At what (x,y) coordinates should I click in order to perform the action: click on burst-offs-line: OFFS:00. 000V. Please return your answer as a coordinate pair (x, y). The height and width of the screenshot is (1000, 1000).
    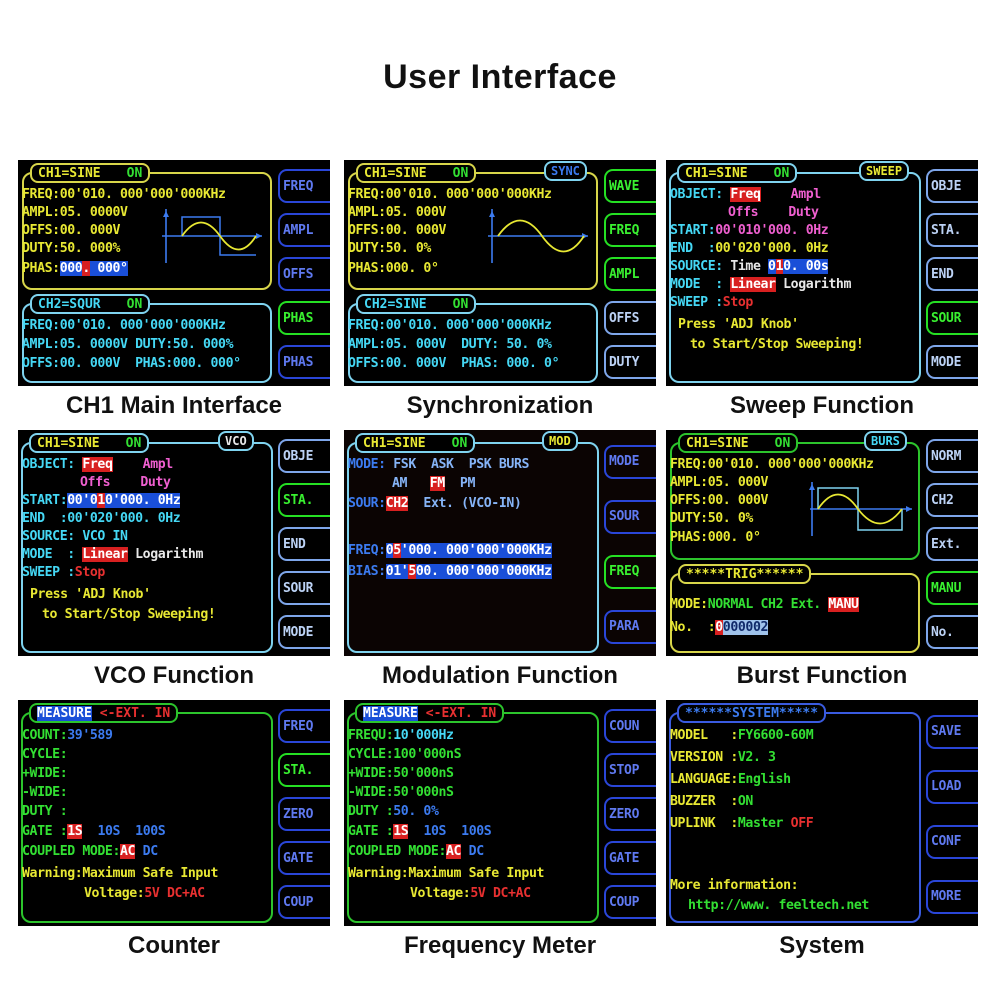
    Looking at the image, I should click on (719, 500).